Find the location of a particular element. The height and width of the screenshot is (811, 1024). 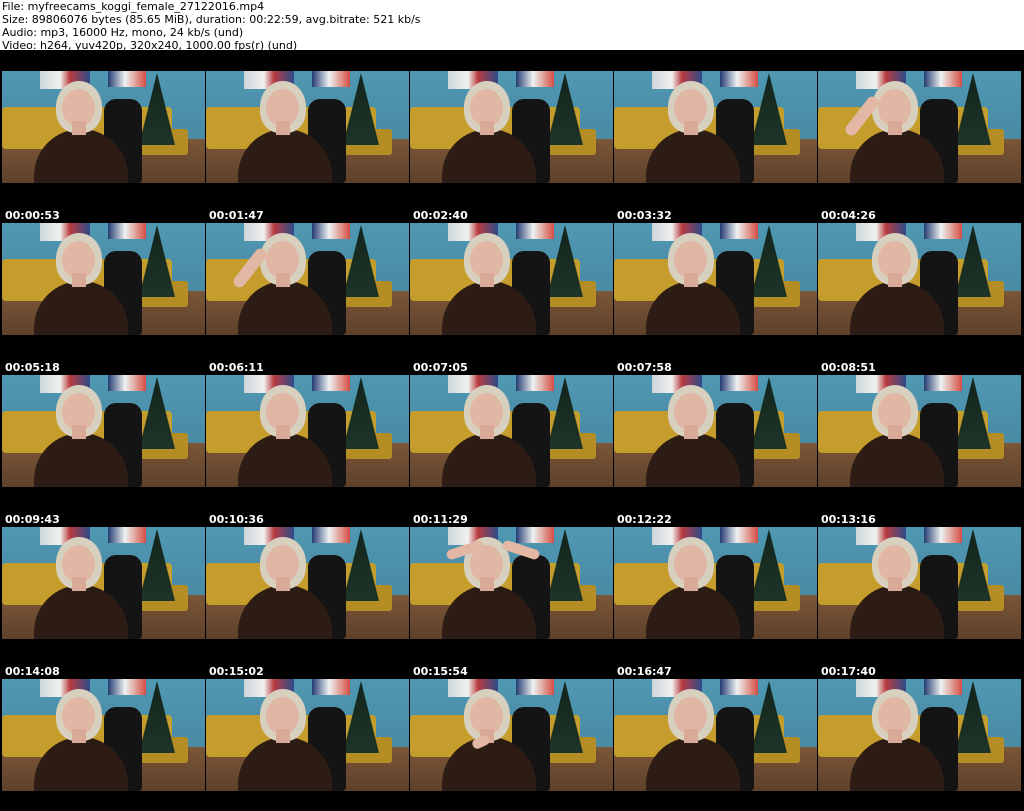

thumbnail-tile: 00:13:16 is located at coordinates (919, 451).